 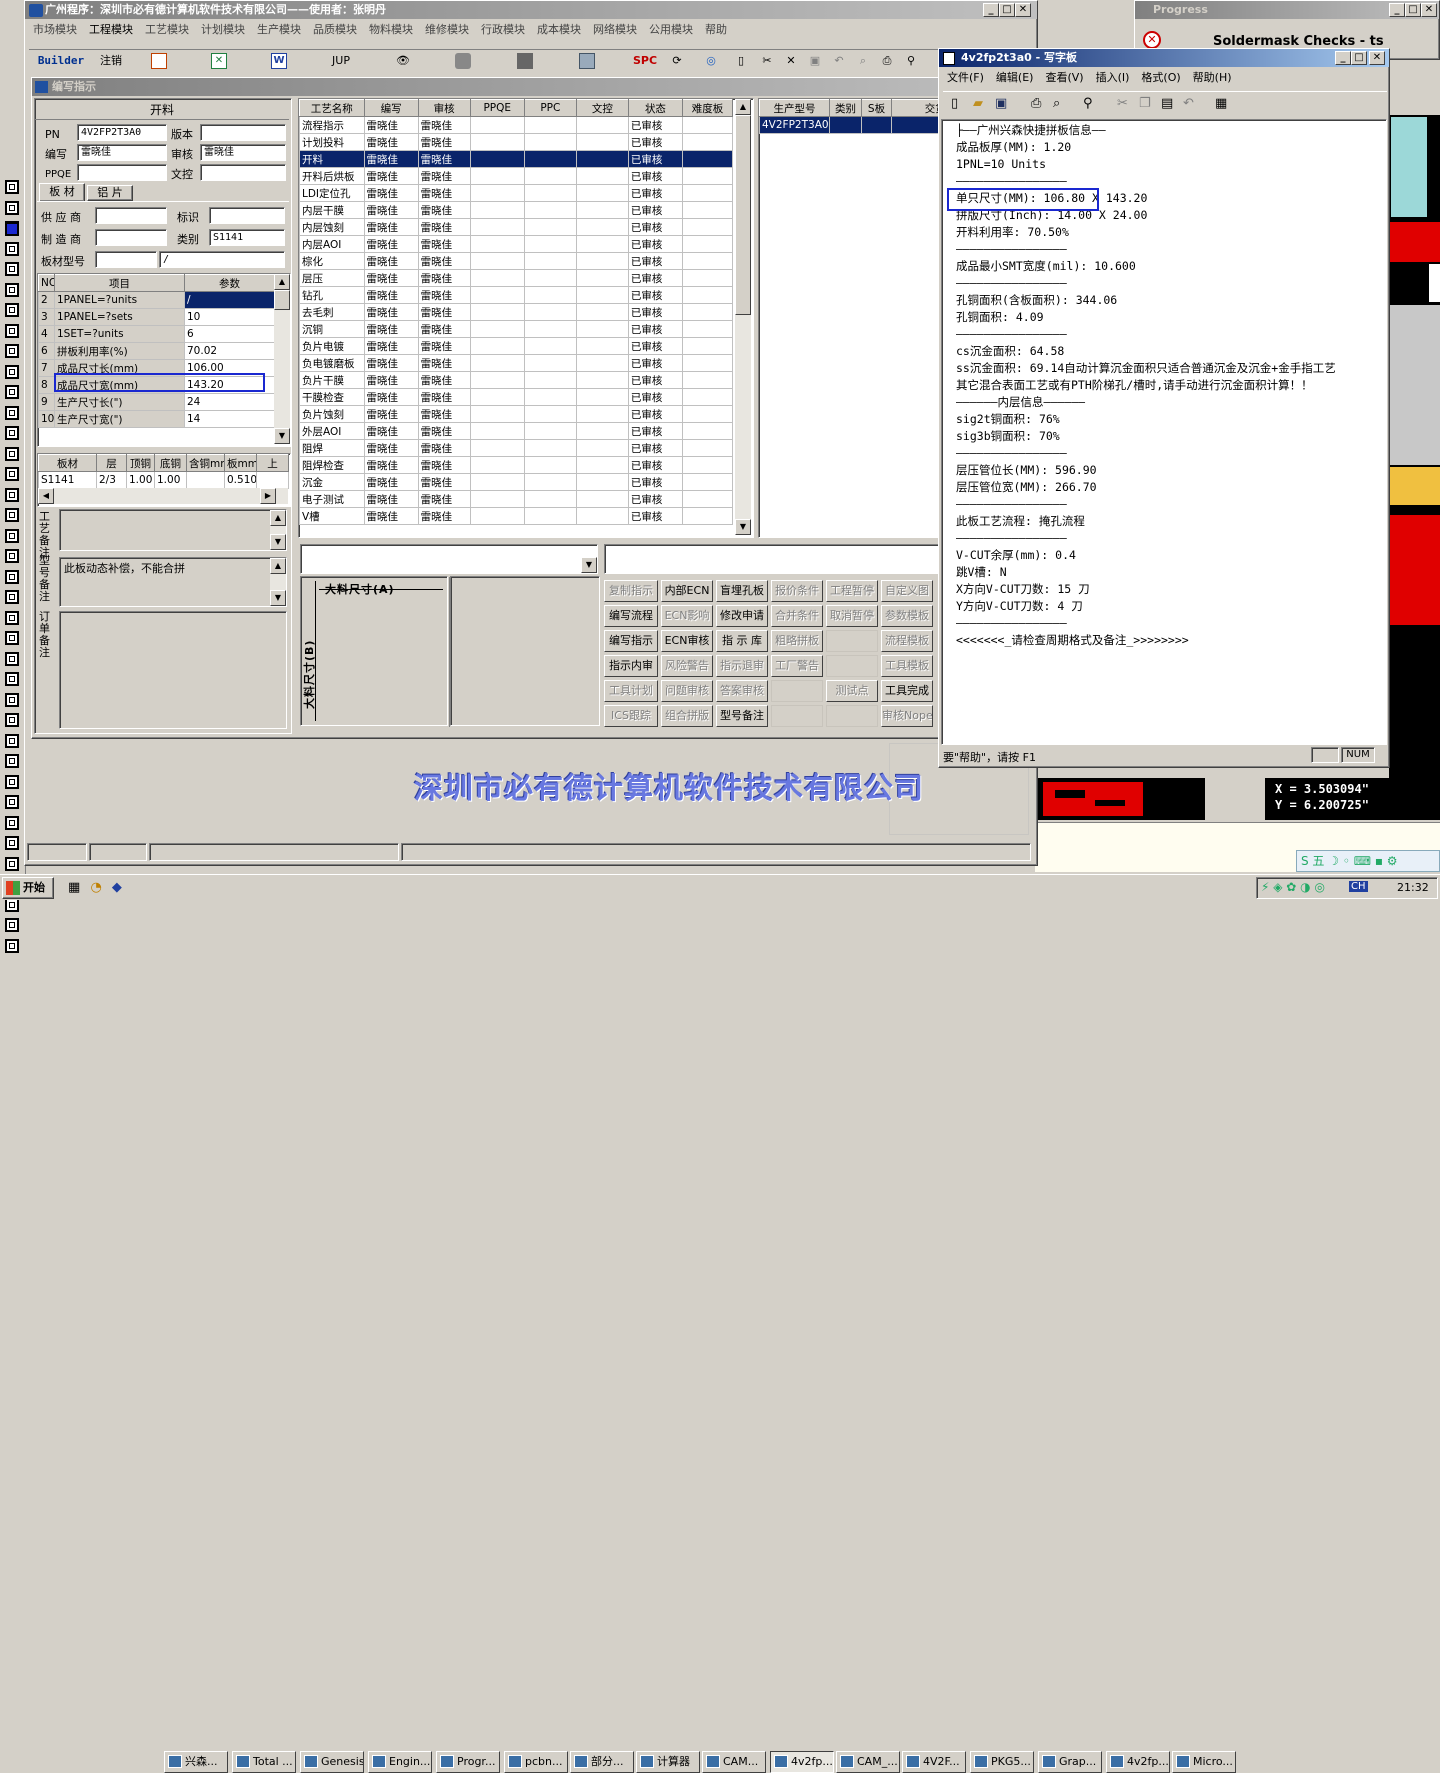 What do you see at coordinates (742, 666) in the screenshot?
I see `action-button: 指示退审` at bounding box center [742, 666].